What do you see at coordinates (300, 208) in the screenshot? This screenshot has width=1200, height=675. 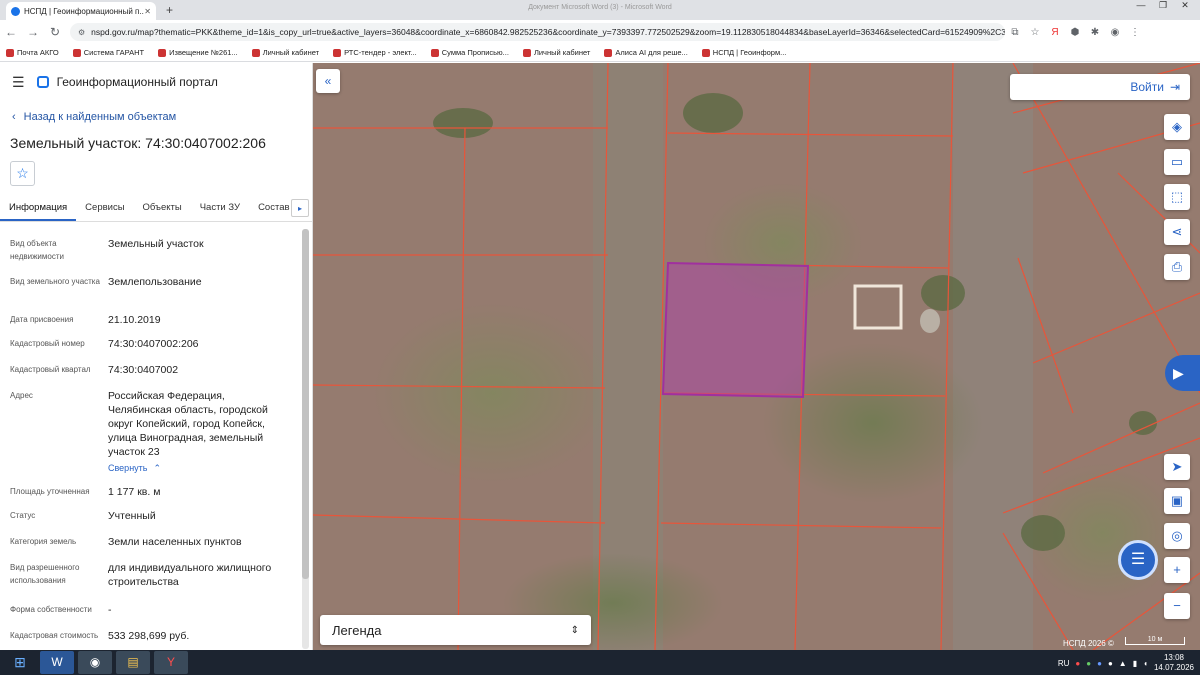 I see `tabs-scroll-right-icon: ▸` at bounding box center [300, 208].